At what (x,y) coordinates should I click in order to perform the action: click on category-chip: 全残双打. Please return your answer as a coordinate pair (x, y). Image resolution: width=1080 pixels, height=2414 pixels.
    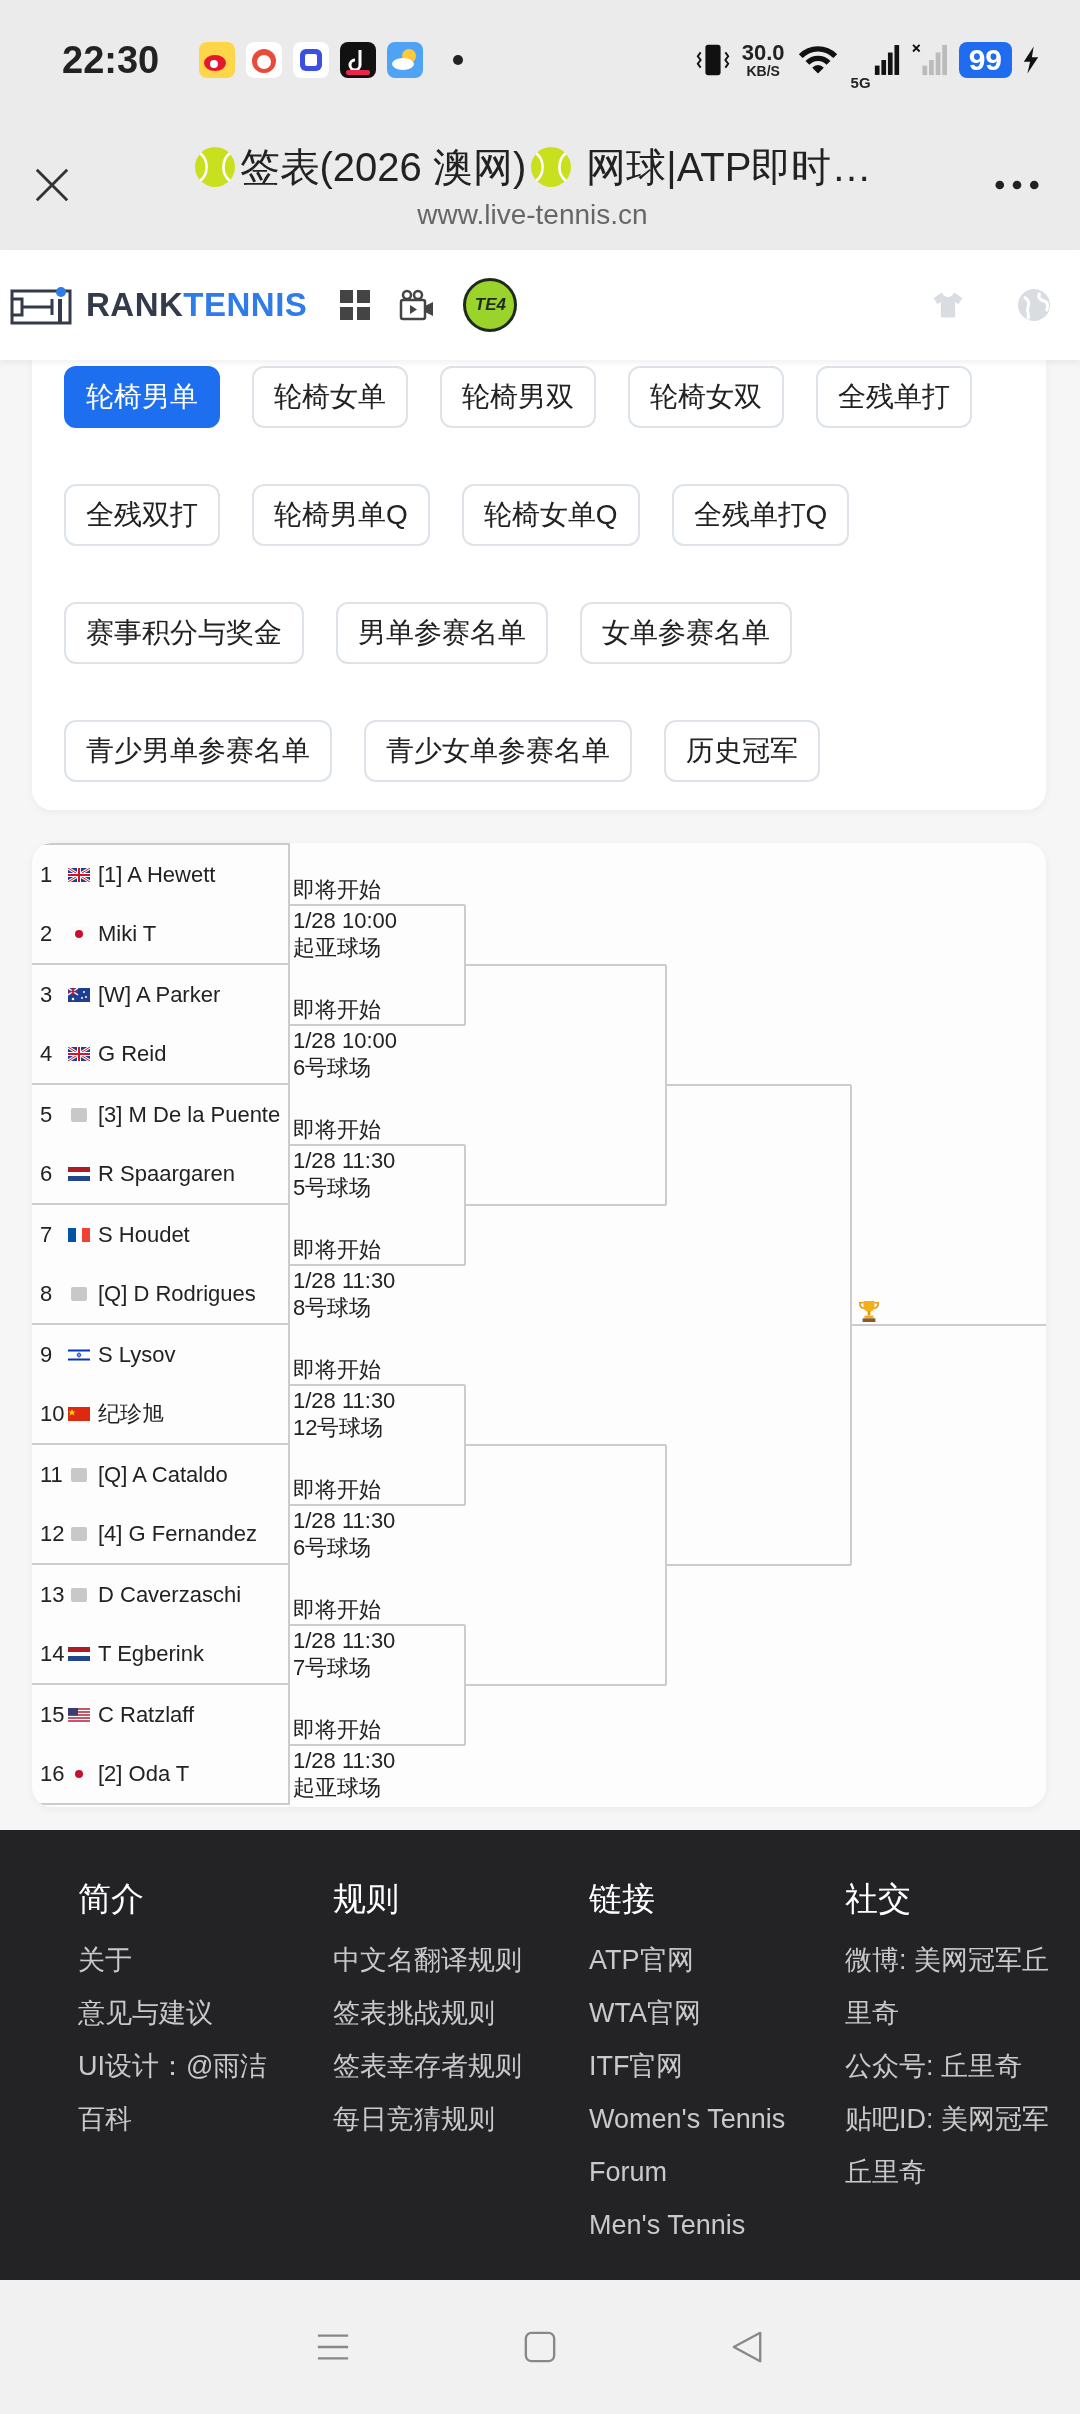
    Looking at the image, I should click on (142, 515).